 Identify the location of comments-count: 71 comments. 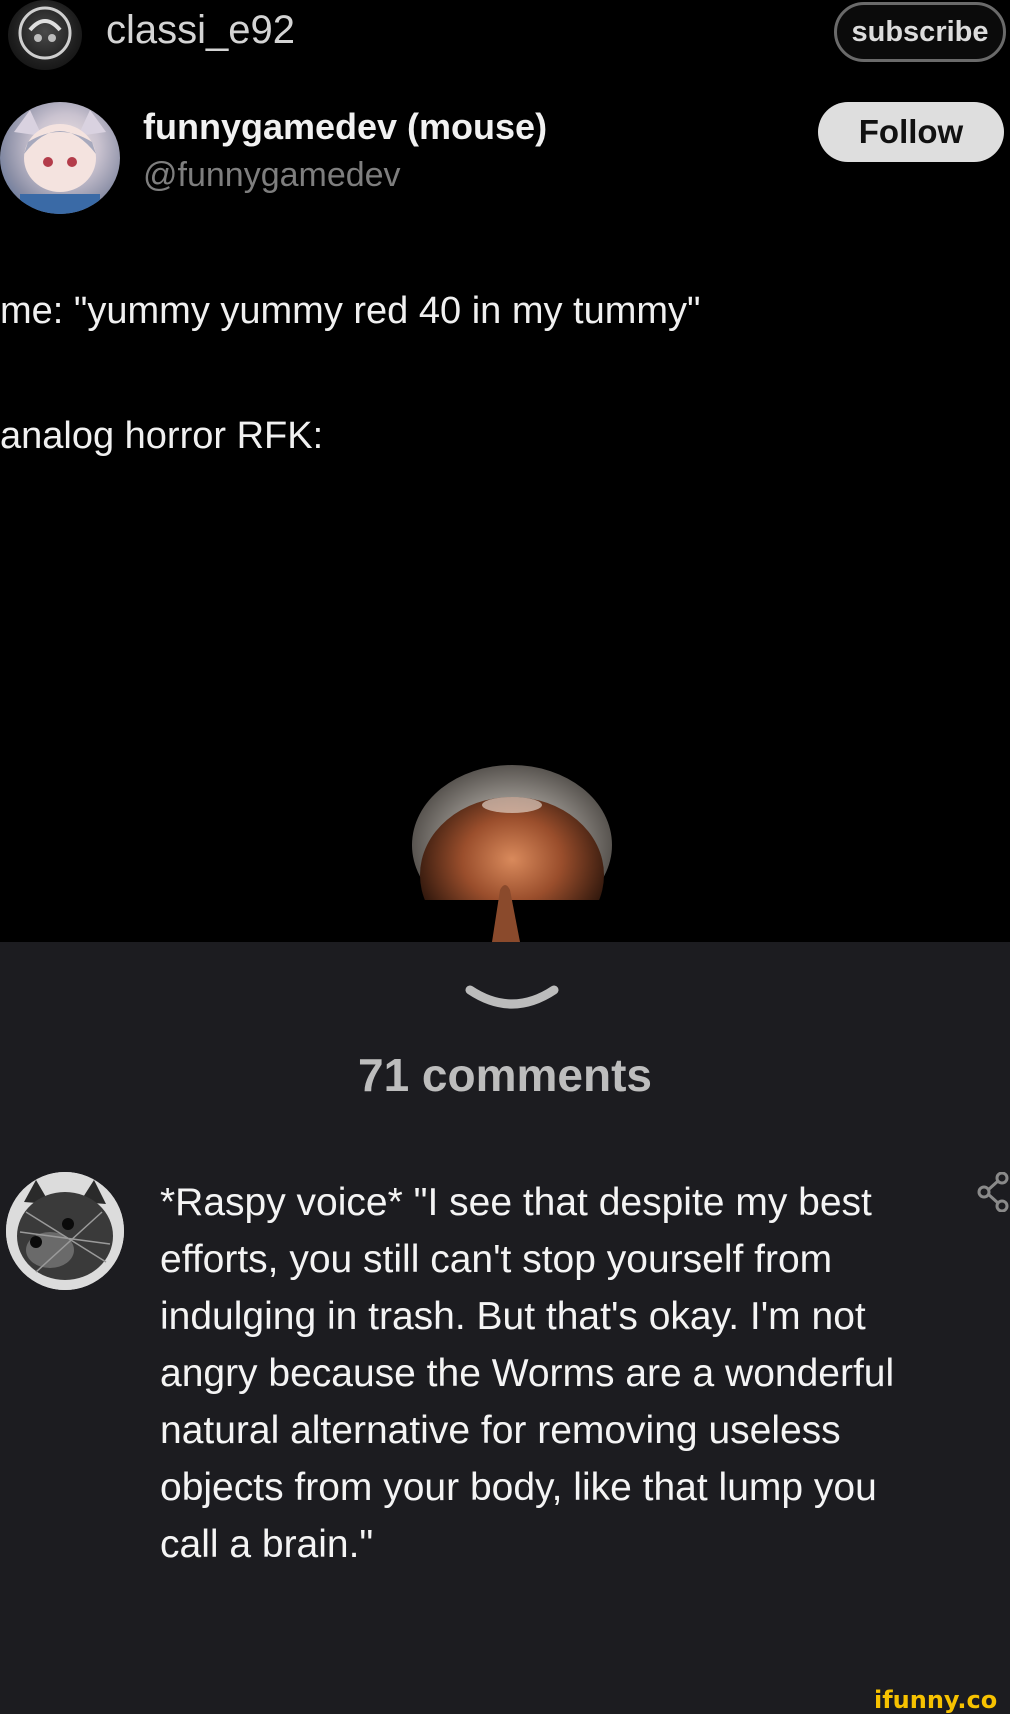
(504, 1075).